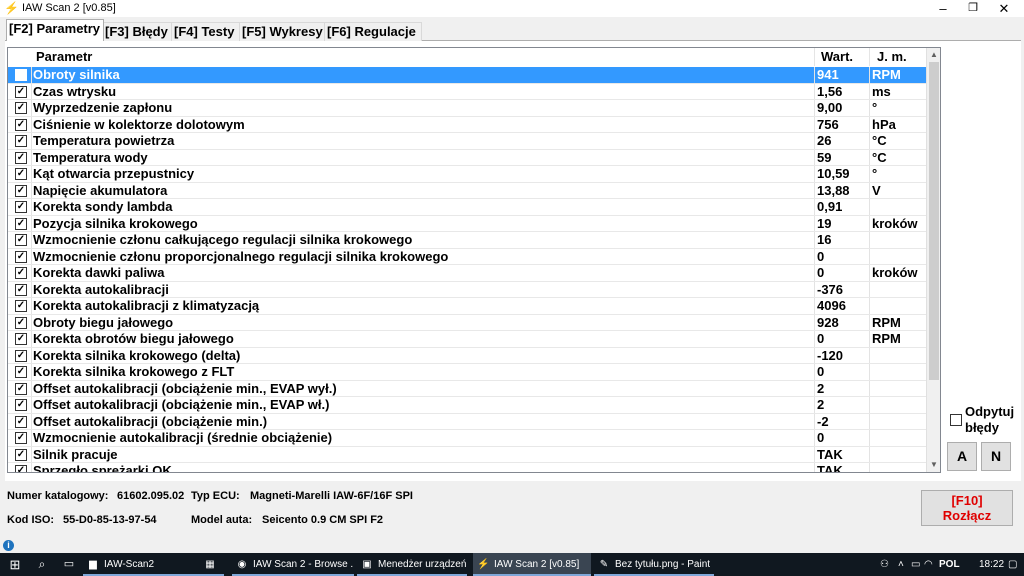  I want to click on scroll-up-icon: ▲, so click(933, 55).